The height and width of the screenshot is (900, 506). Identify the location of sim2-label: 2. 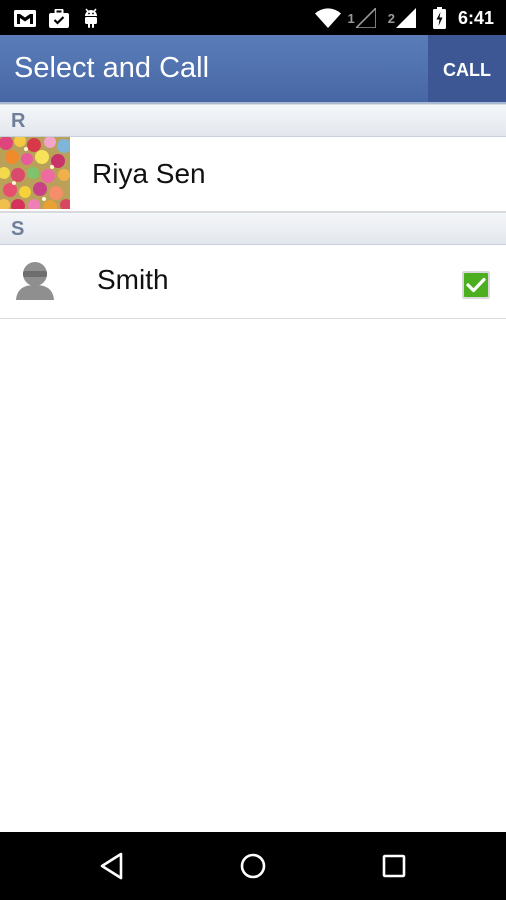
(391, 18).